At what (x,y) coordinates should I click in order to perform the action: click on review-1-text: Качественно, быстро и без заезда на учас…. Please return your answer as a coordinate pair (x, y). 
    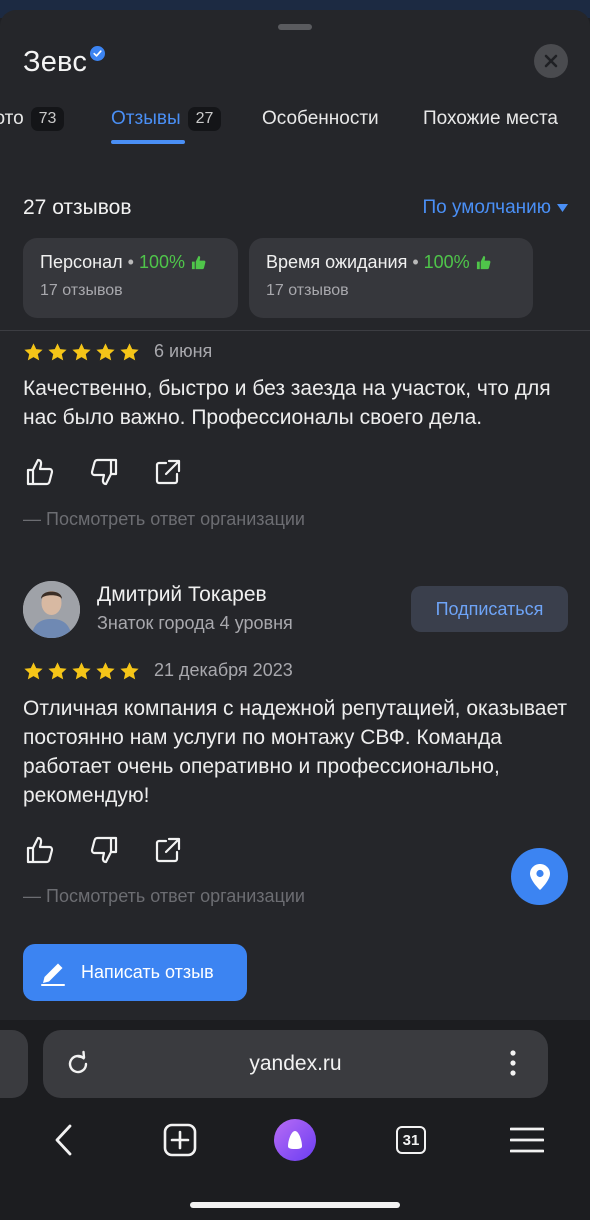
    Looking at the image, I should click on (287, 403).